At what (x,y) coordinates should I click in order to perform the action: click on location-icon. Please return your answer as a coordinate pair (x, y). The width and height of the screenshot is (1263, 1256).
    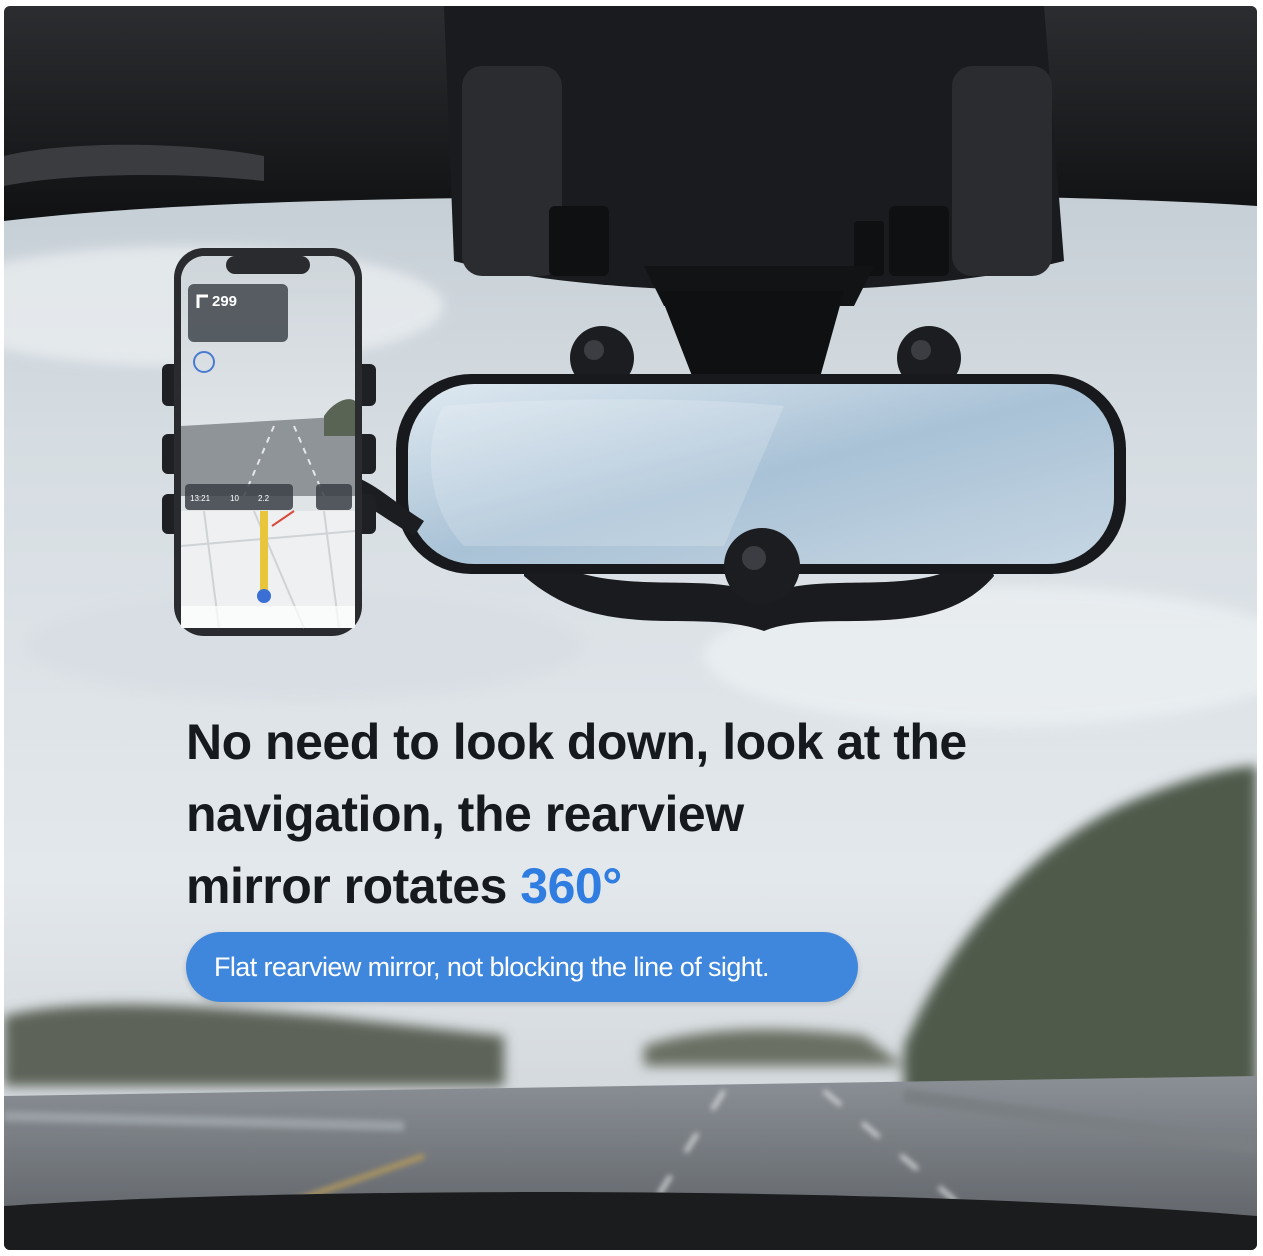
    Looking at the image, I should click on (264, 596).